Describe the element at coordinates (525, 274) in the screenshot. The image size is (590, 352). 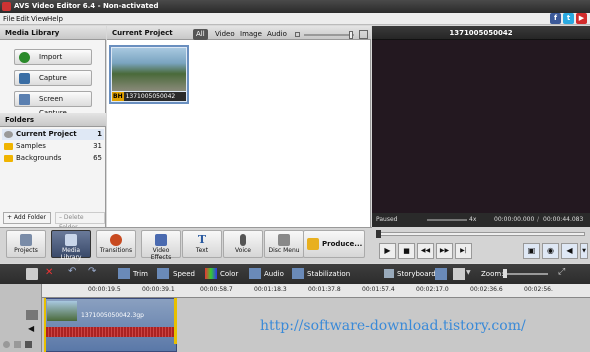
I see `zoom-slider` at that location.